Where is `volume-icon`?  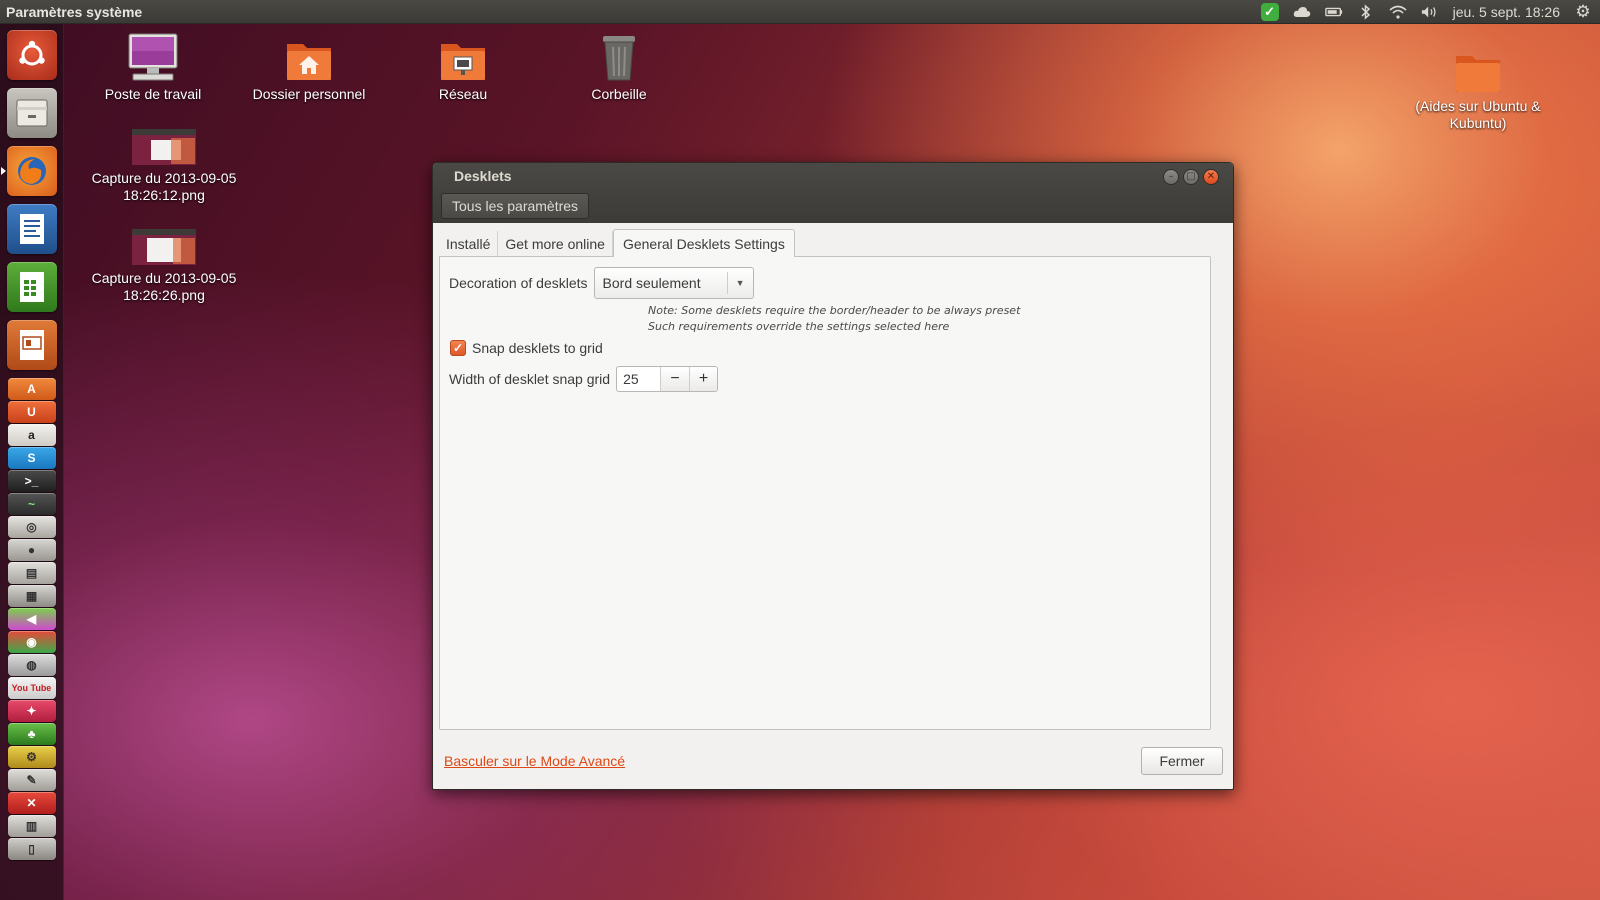 volume-icon is located at coordinates (1430, 12).